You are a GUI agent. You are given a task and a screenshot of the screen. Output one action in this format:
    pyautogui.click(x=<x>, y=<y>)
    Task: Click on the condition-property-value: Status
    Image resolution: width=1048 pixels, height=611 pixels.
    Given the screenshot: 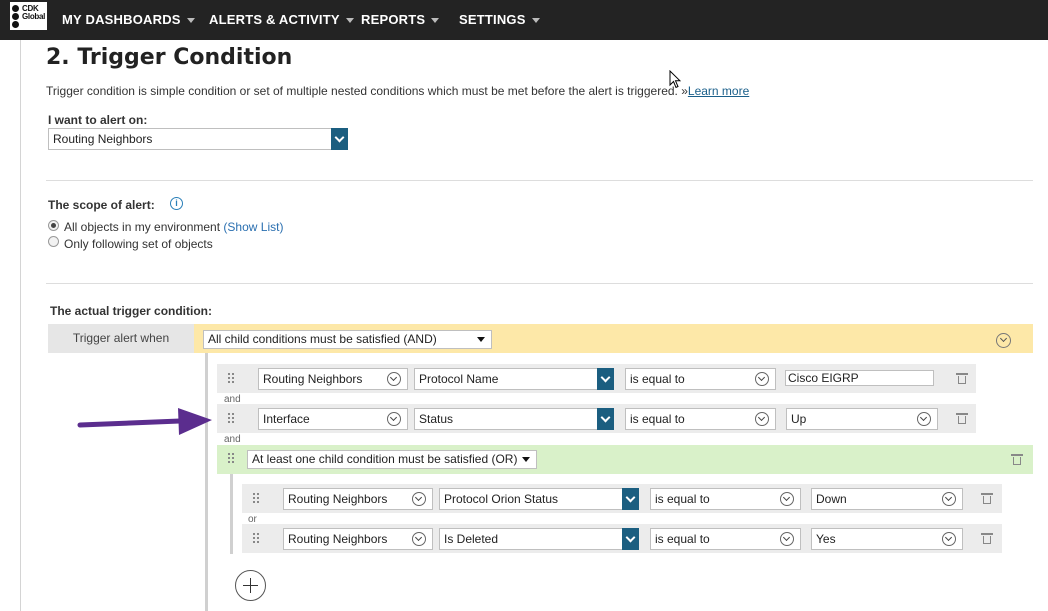 What is the action you would take?
    pyautogui.click(x=436, y=419)
    